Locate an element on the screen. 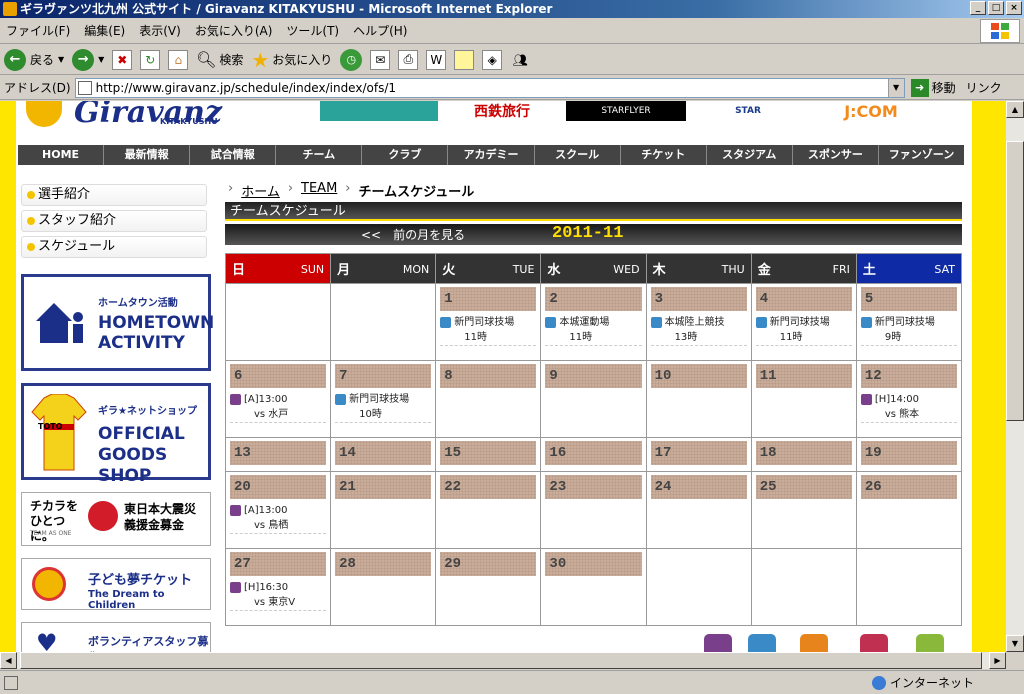  messenger-icon: 👥︎ is located at coordinates (520, 60).